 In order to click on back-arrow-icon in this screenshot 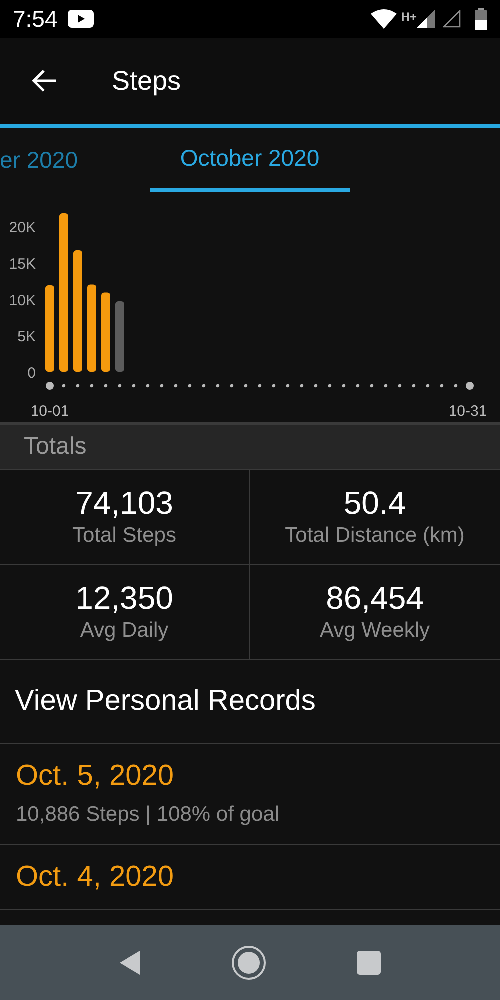, I will do `click(44, 81)`.